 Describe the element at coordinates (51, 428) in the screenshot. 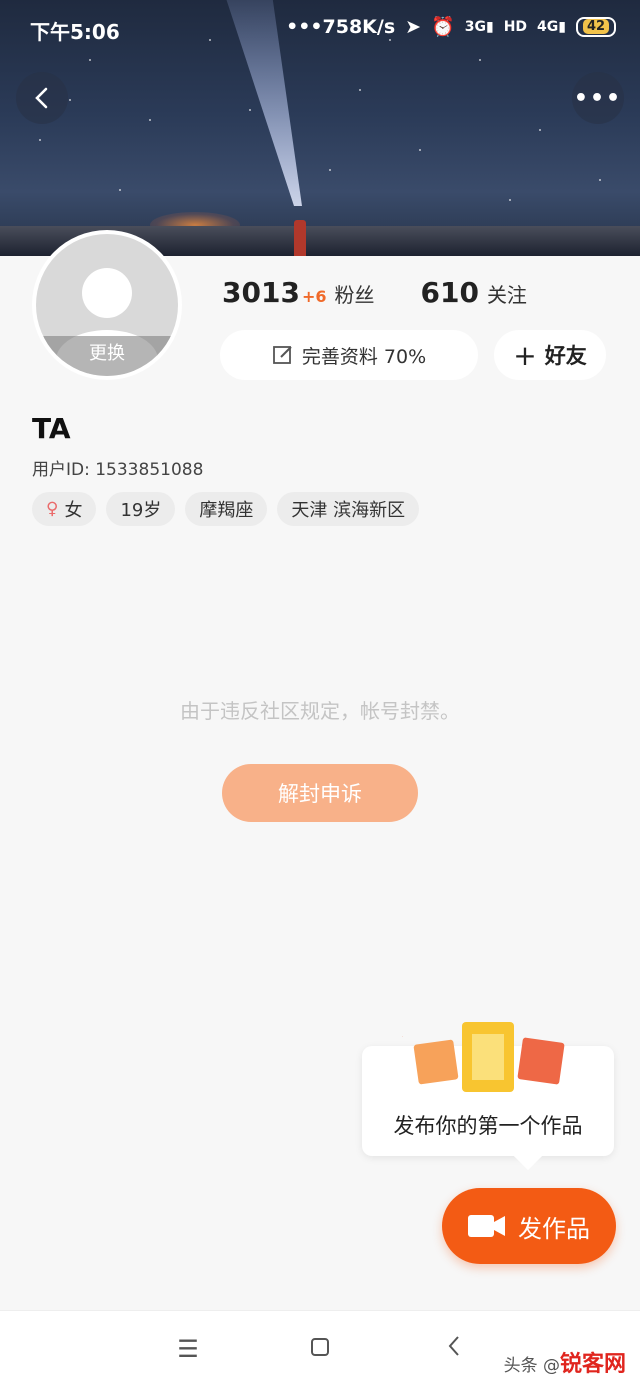

I see `user-name: TA` at that location.